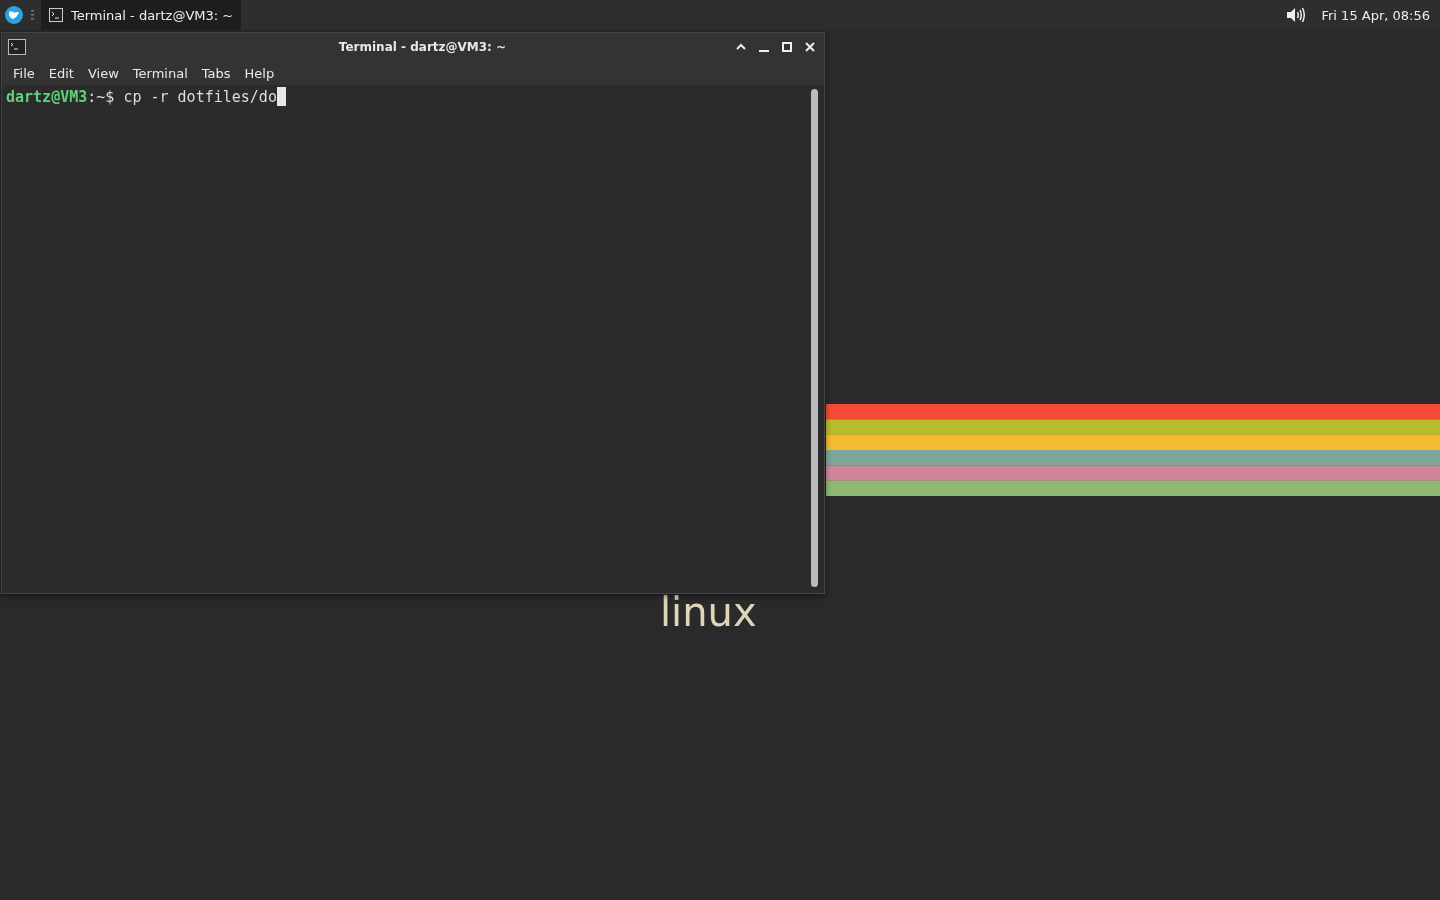  What do you see at coordinates (1375, 15) in the screenshot?
I see `clock: Fri 15 Apr, 08:56` at bounding box center [1375, 15].